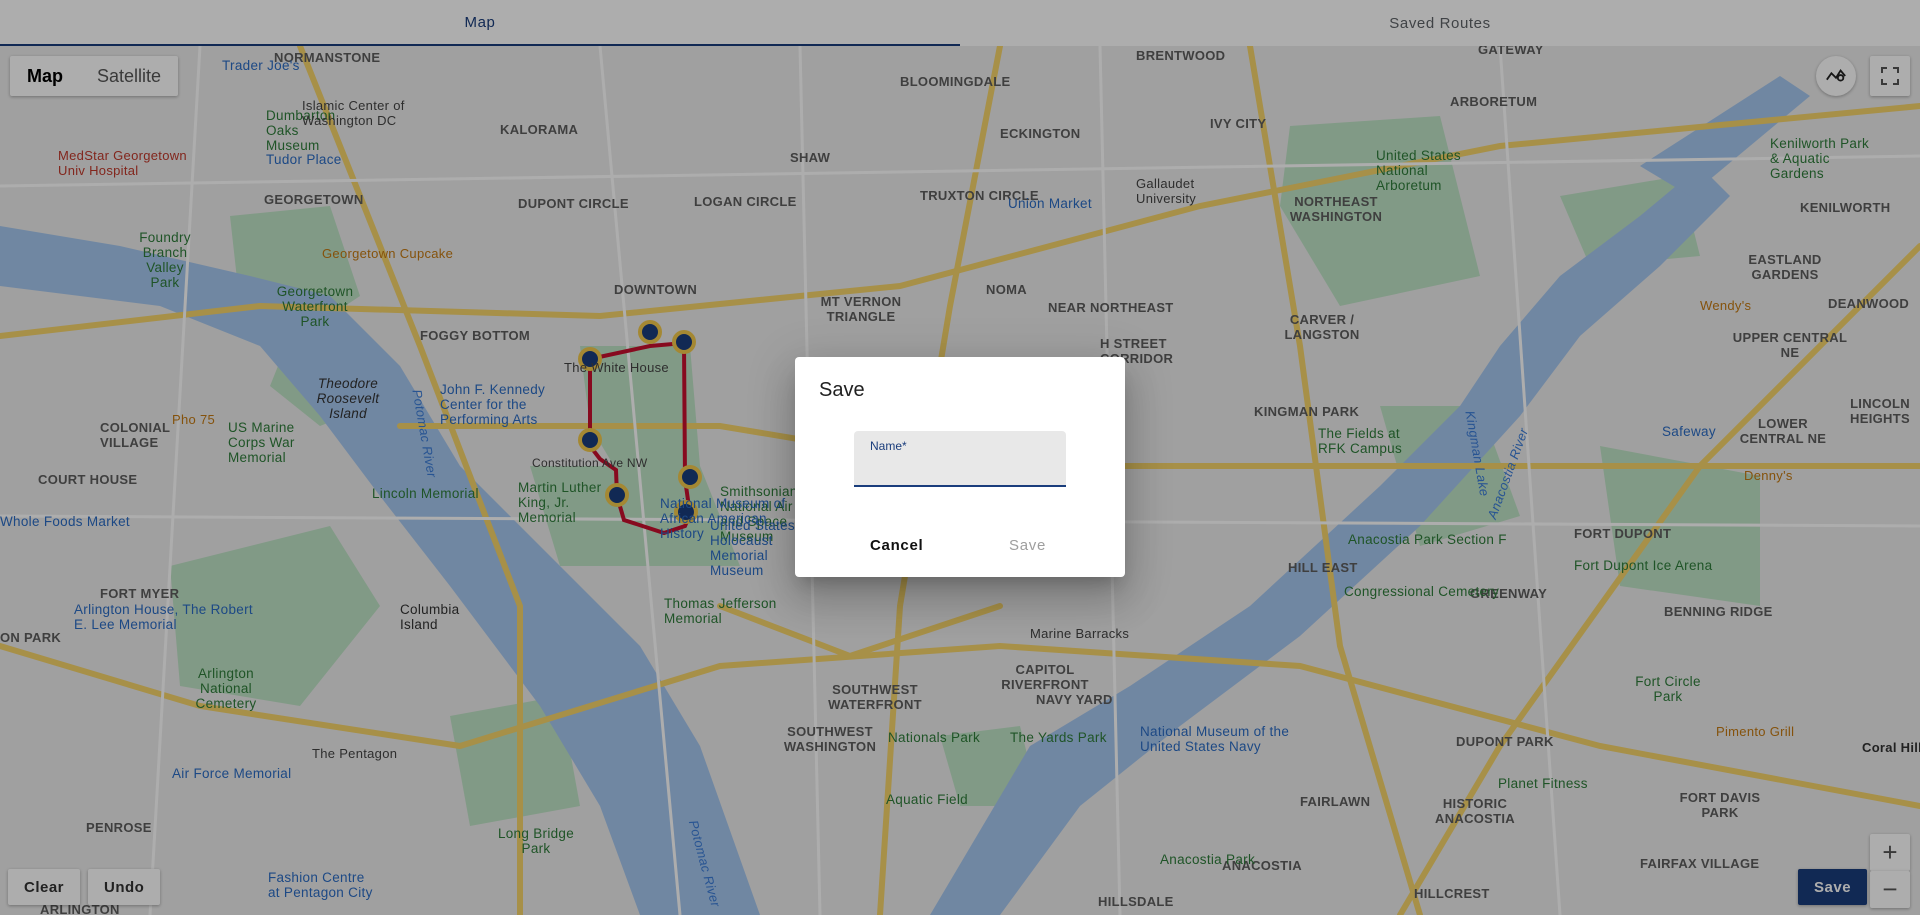 Image resolution: width=1920 pixels, height=915 pixels. I want to click on name-field: Name*, so click(960, 459).